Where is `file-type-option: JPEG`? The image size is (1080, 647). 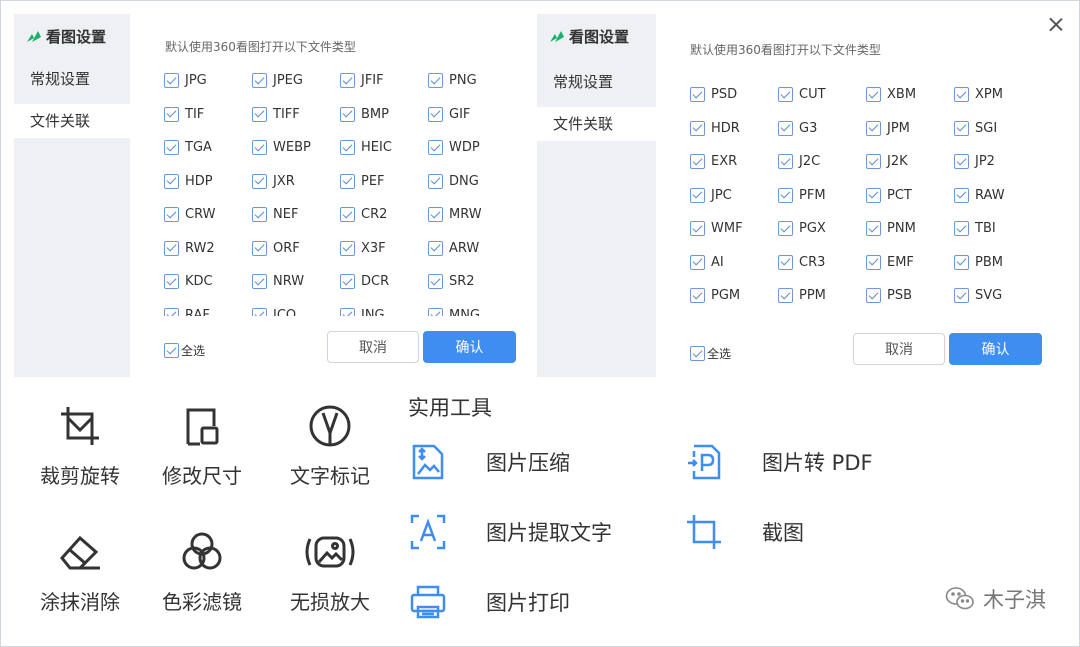
file-type-option: JPEG is located at coordinates (296, 81).